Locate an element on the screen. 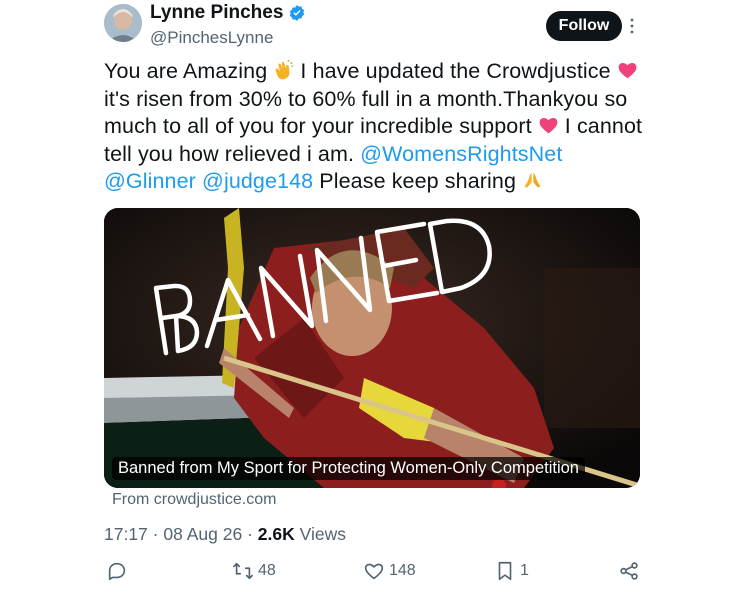 The width and height of the screenshot is (735, 600). bookmark-icon is located at coordinates (505, 571).